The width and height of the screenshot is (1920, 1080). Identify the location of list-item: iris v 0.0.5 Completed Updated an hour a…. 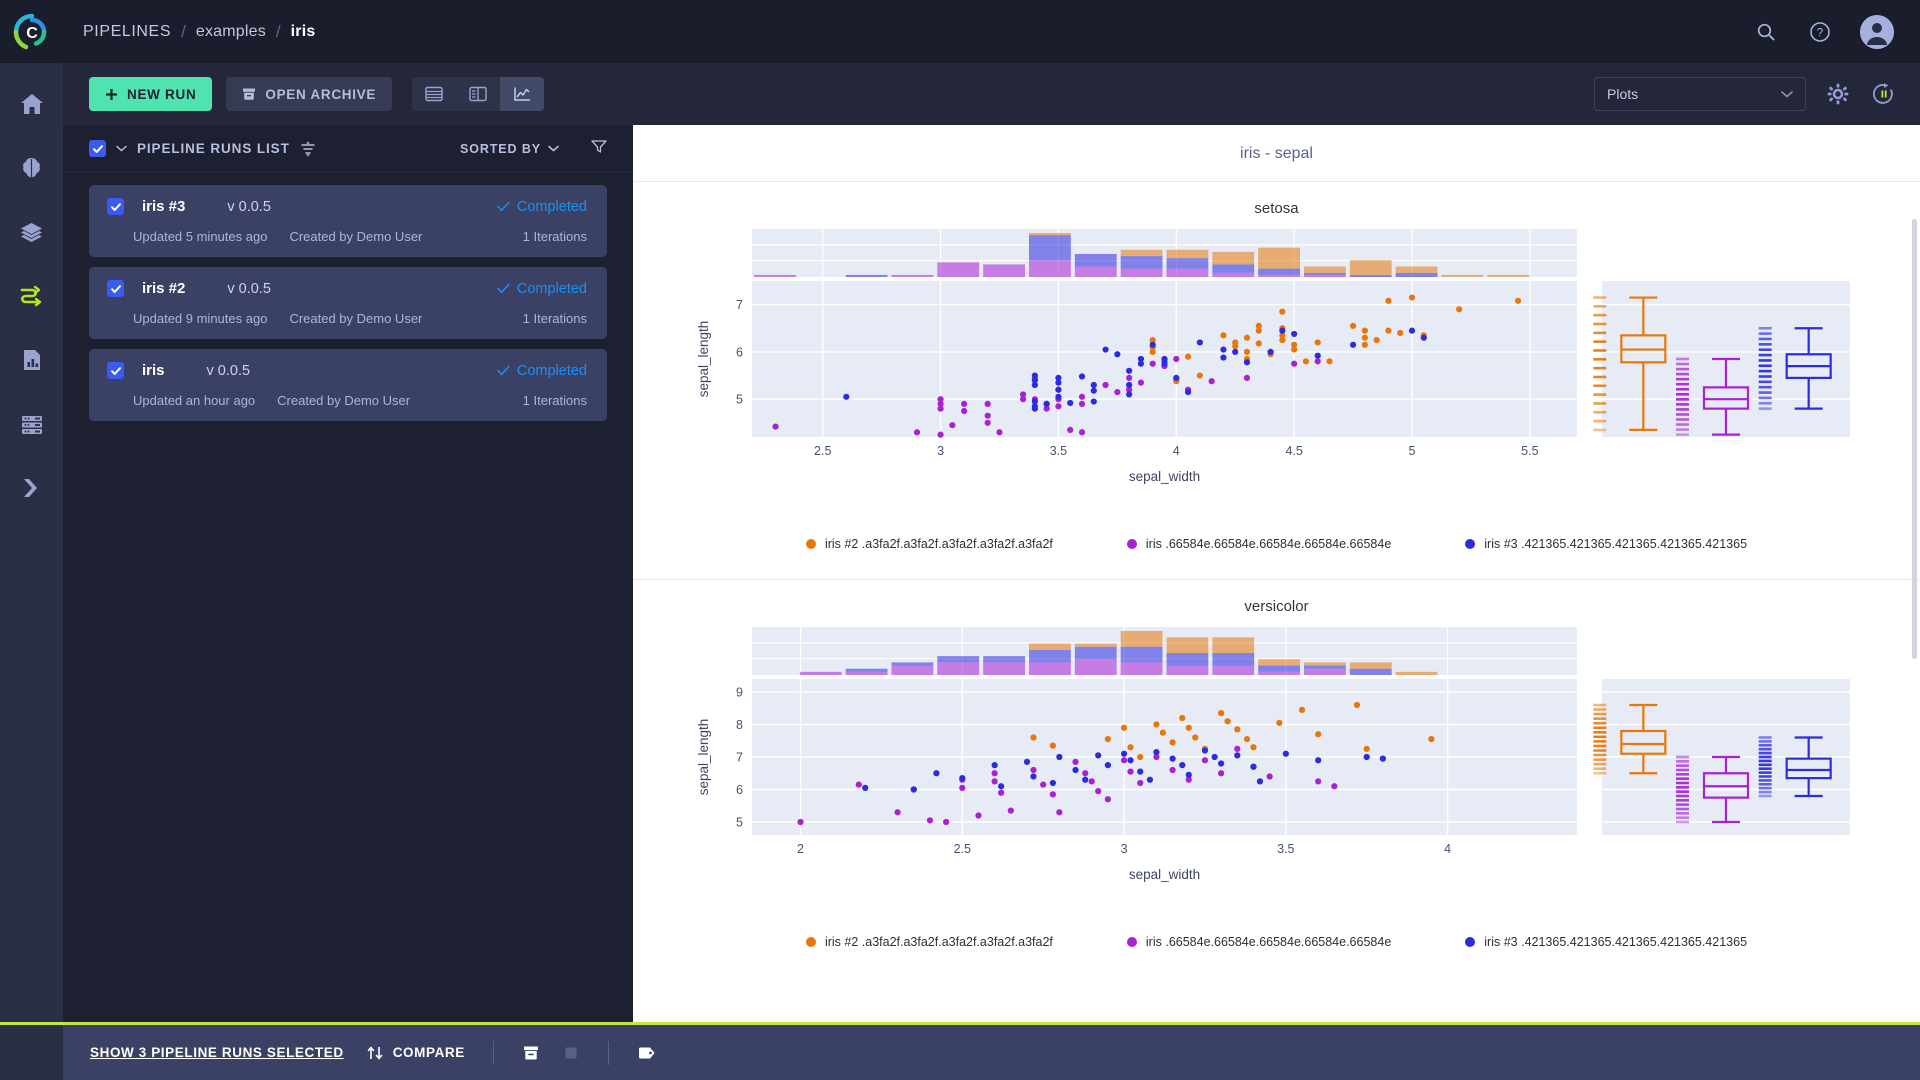
(348, 385).